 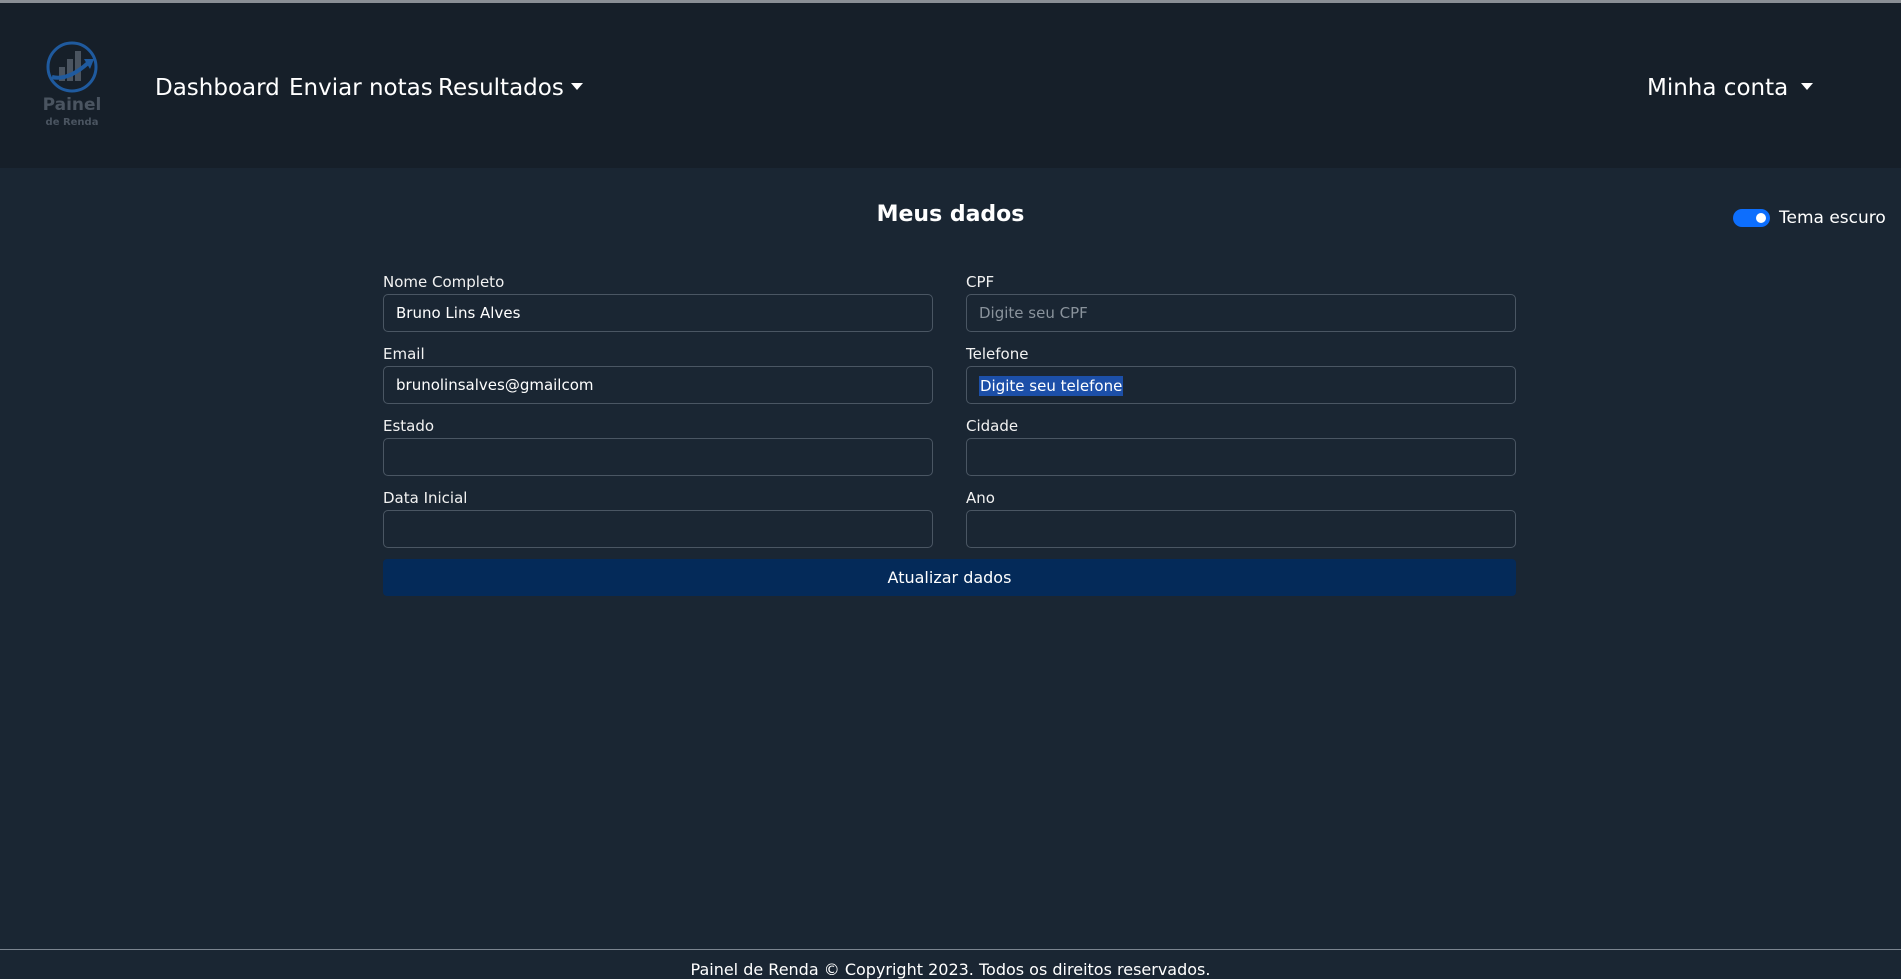 What do you see at coordinates (444, 282) in the screenshot?
I see `nome-label: Nome Completo` at bounding box center [444, 282].